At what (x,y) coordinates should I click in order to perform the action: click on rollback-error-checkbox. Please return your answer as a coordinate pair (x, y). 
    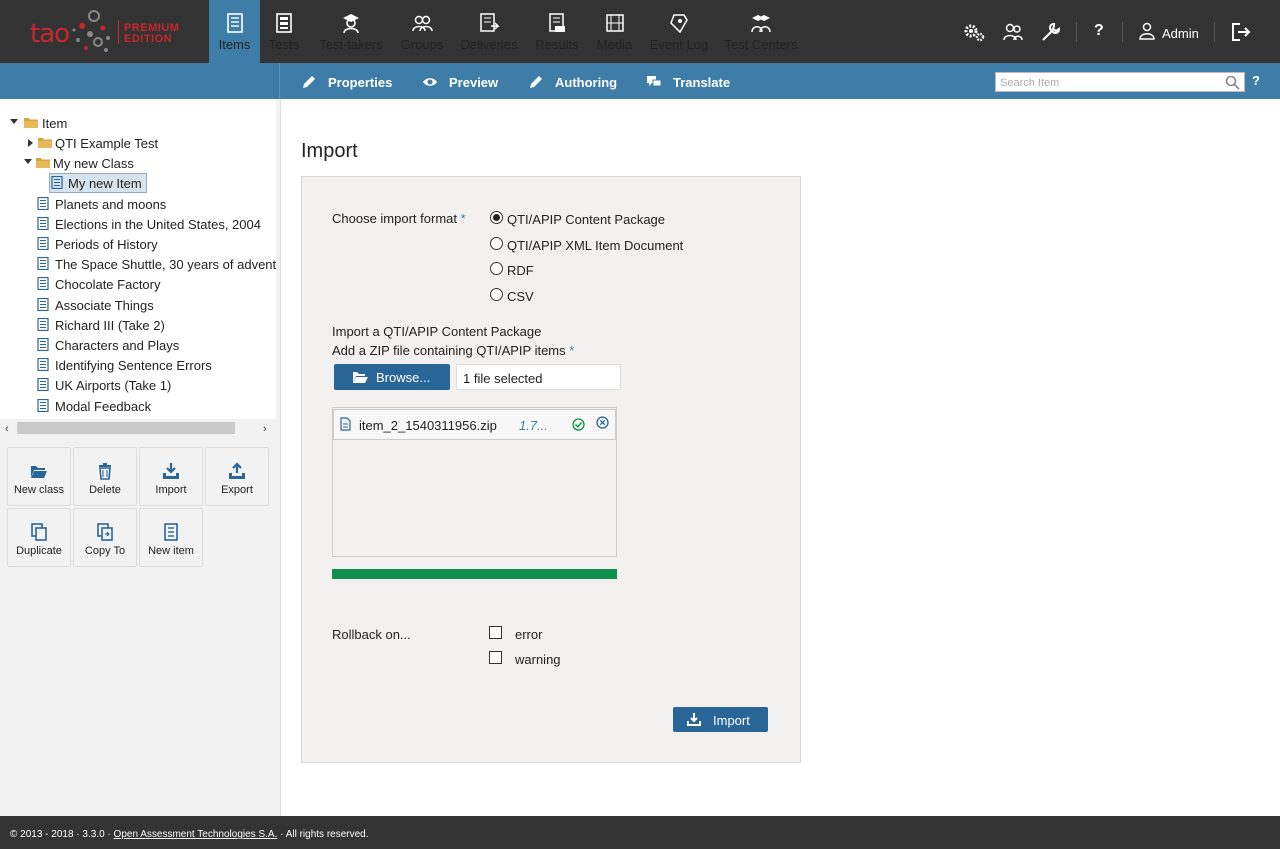
    Looking at the image, I should click on (495, 632).